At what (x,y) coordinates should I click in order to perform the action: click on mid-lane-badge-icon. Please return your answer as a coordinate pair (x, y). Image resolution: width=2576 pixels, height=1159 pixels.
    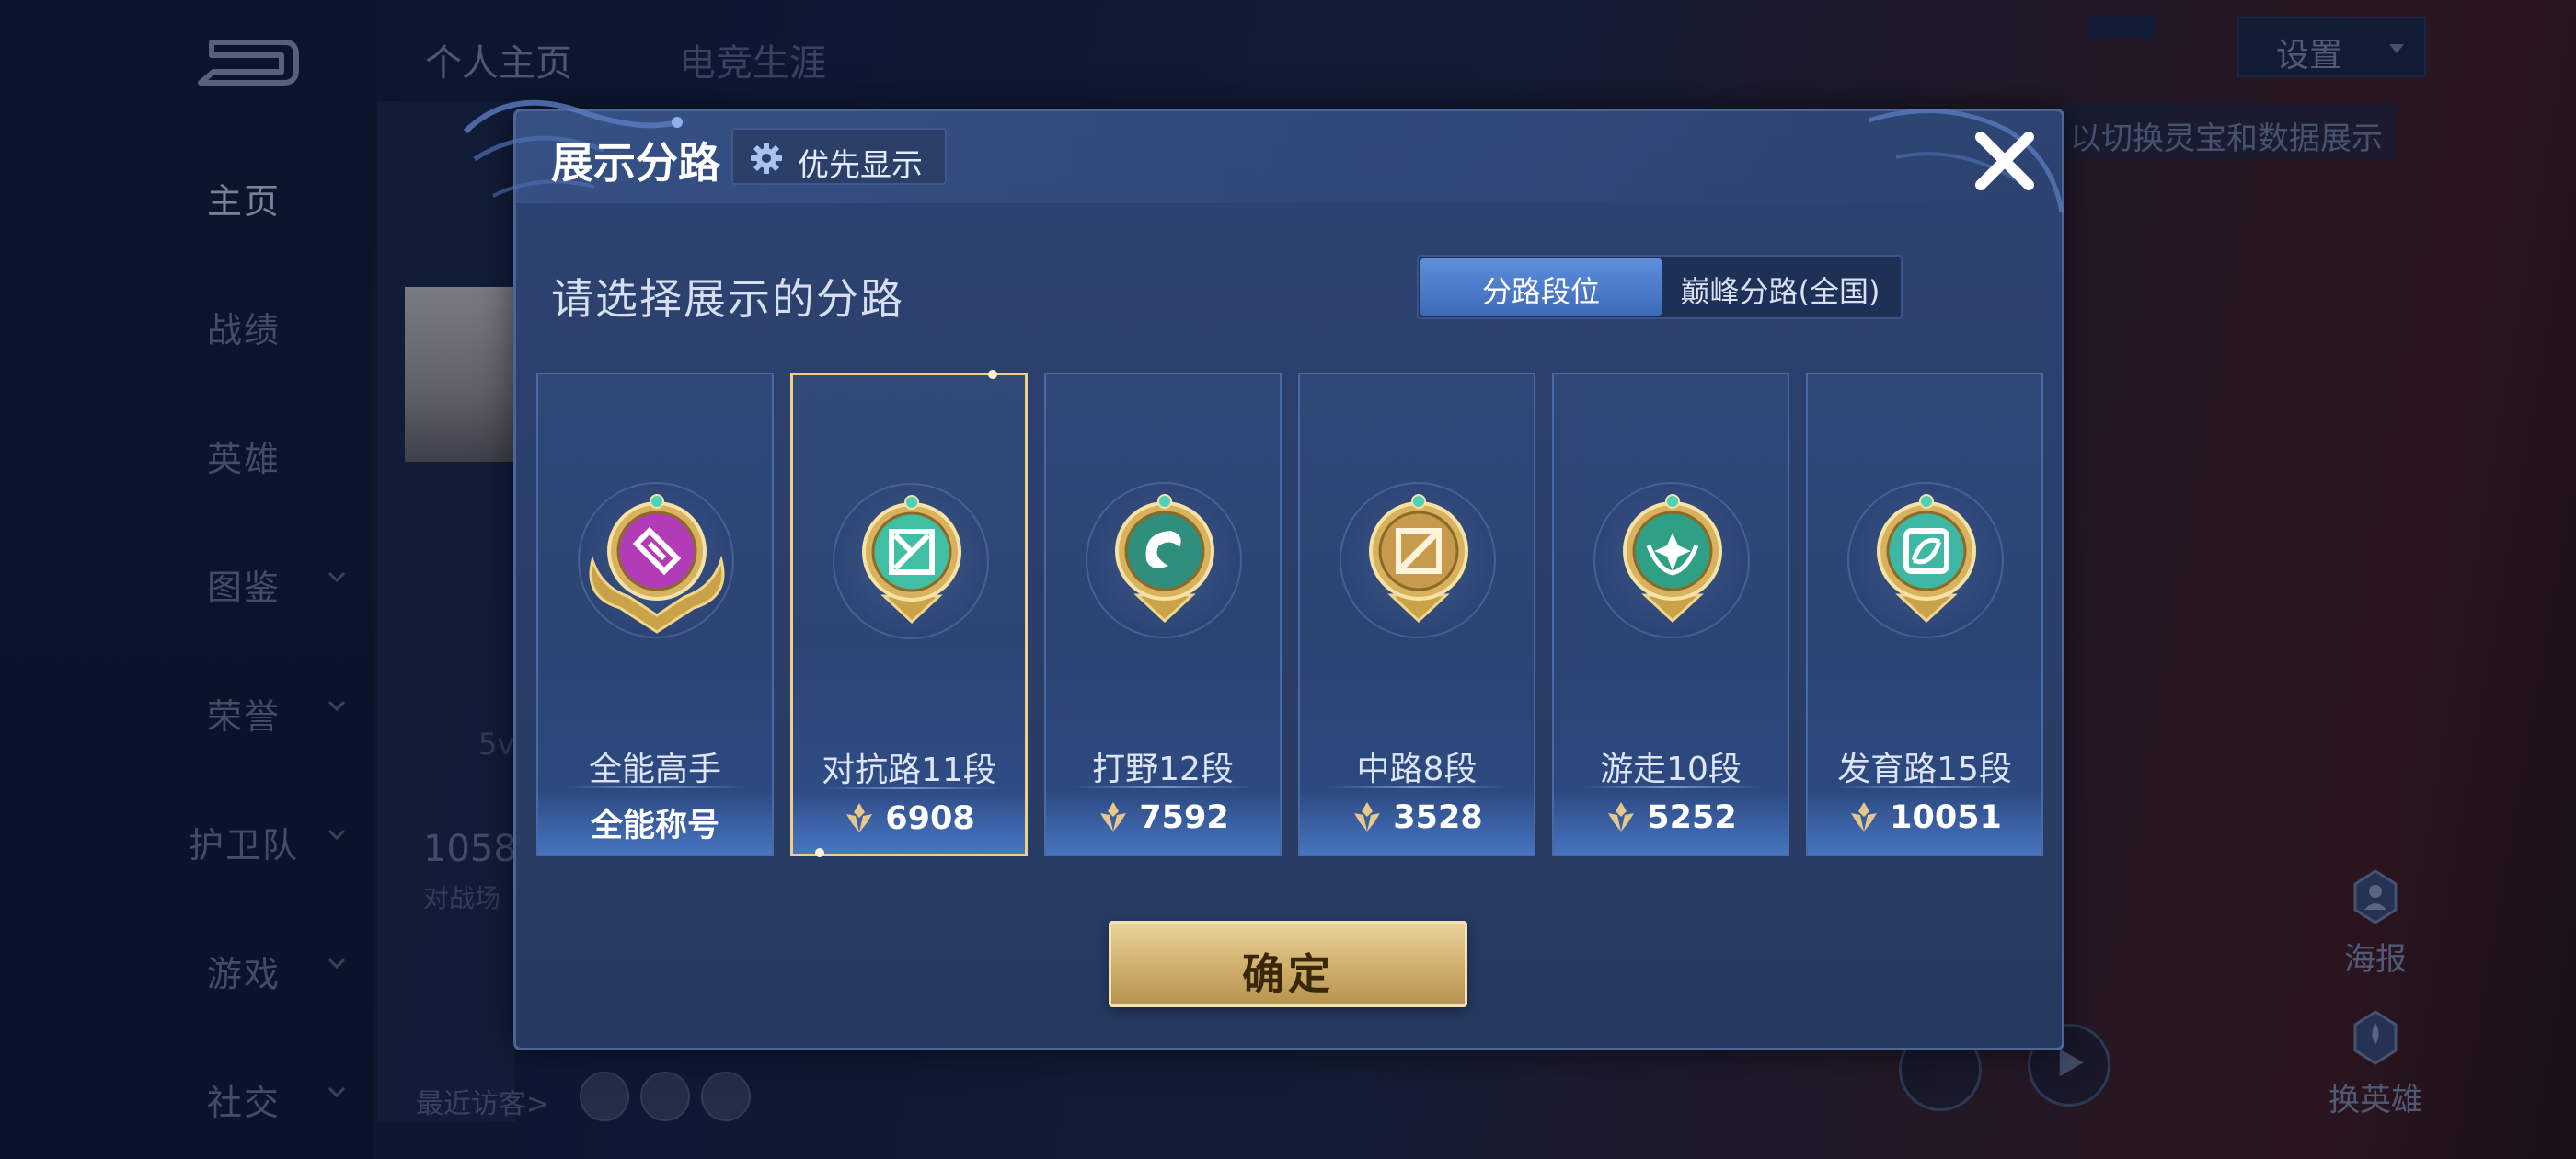
    Looking at the image, I should click on (1418, 559).